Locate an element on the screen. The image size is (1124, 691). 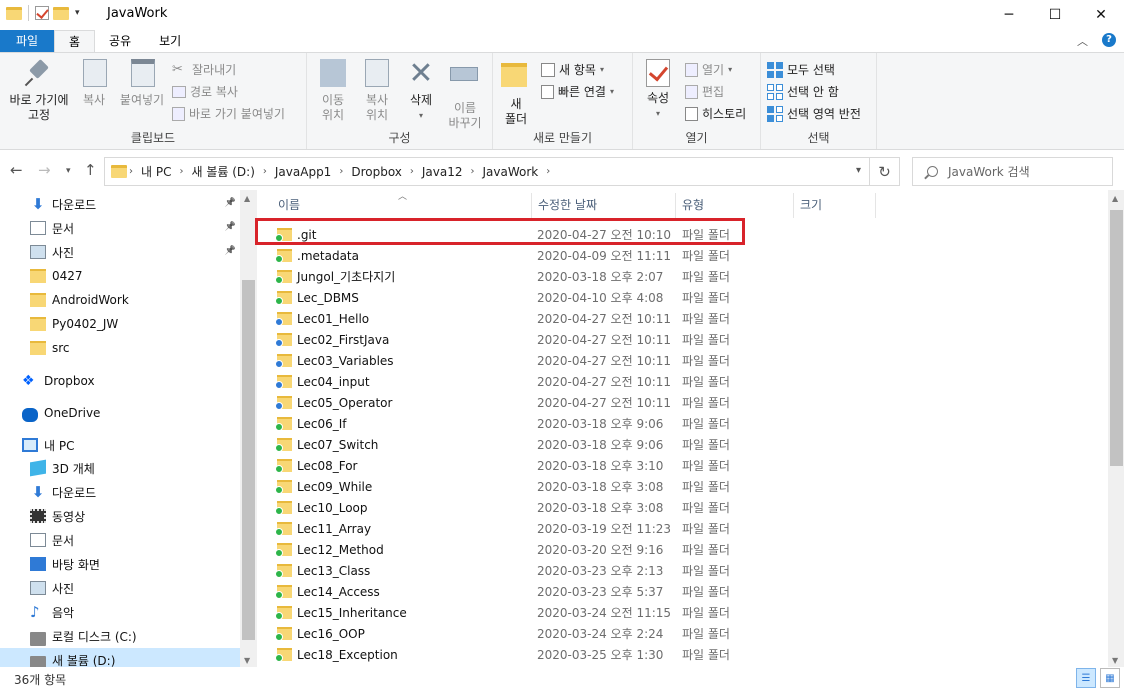
table-row: Lec01_Hello 2020-04-27 오전 10:11 파일 폴더 is located at coordinates (507, 318).